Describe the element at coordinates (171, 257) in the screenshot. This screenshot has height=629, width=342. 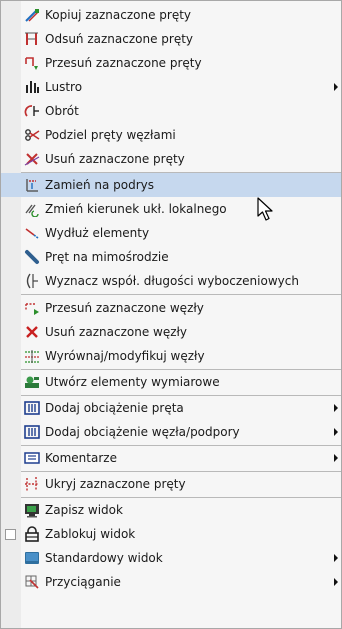
I see `menu-item-eccentric-bar: Pręt na mimośrodzie` at that location.